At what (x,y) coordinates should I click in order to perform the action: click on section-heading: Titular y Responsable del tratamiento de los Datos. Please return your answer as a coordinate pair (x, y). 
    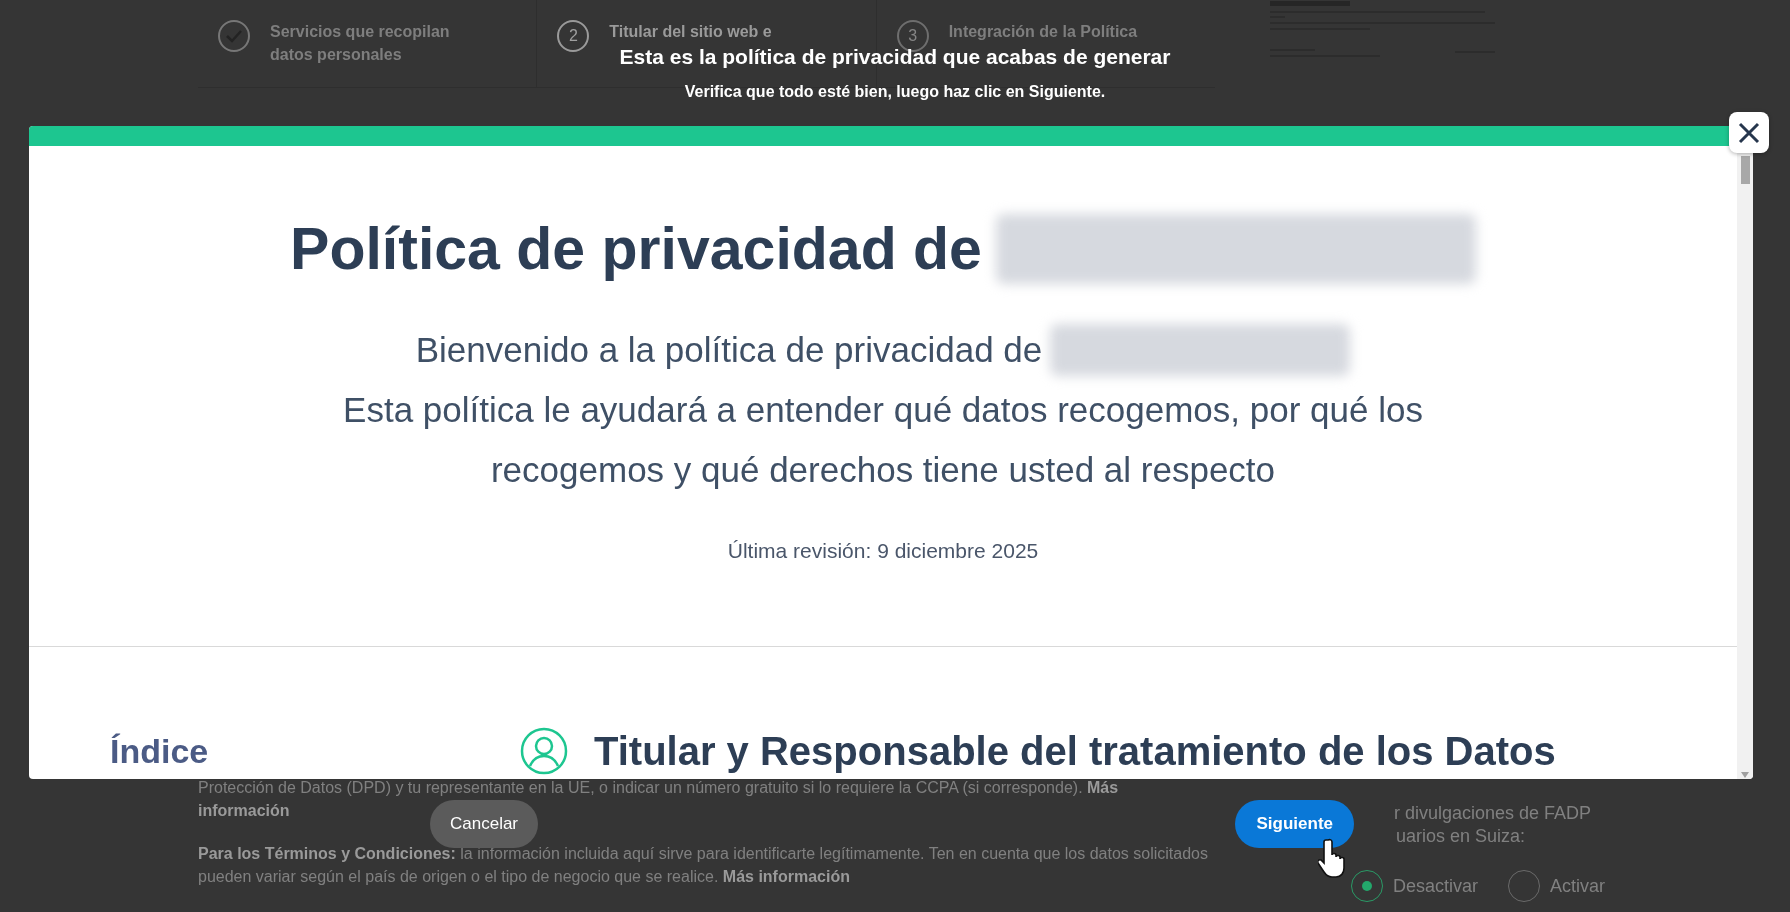
    Looking at the image, I should click on (1075, 751).